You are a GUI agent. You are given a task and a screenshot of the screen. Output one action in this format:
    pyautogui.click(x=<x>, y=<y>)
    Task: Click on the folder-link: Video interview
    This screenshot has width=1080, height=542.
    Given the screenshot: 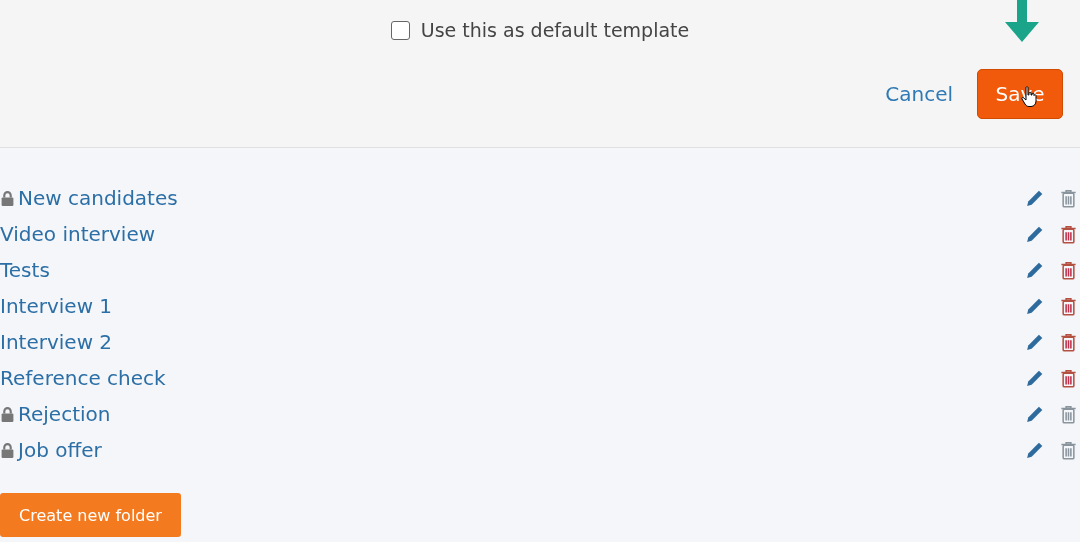 What is the action you would take?
    pyautogui.click(x=78, y=234)
    